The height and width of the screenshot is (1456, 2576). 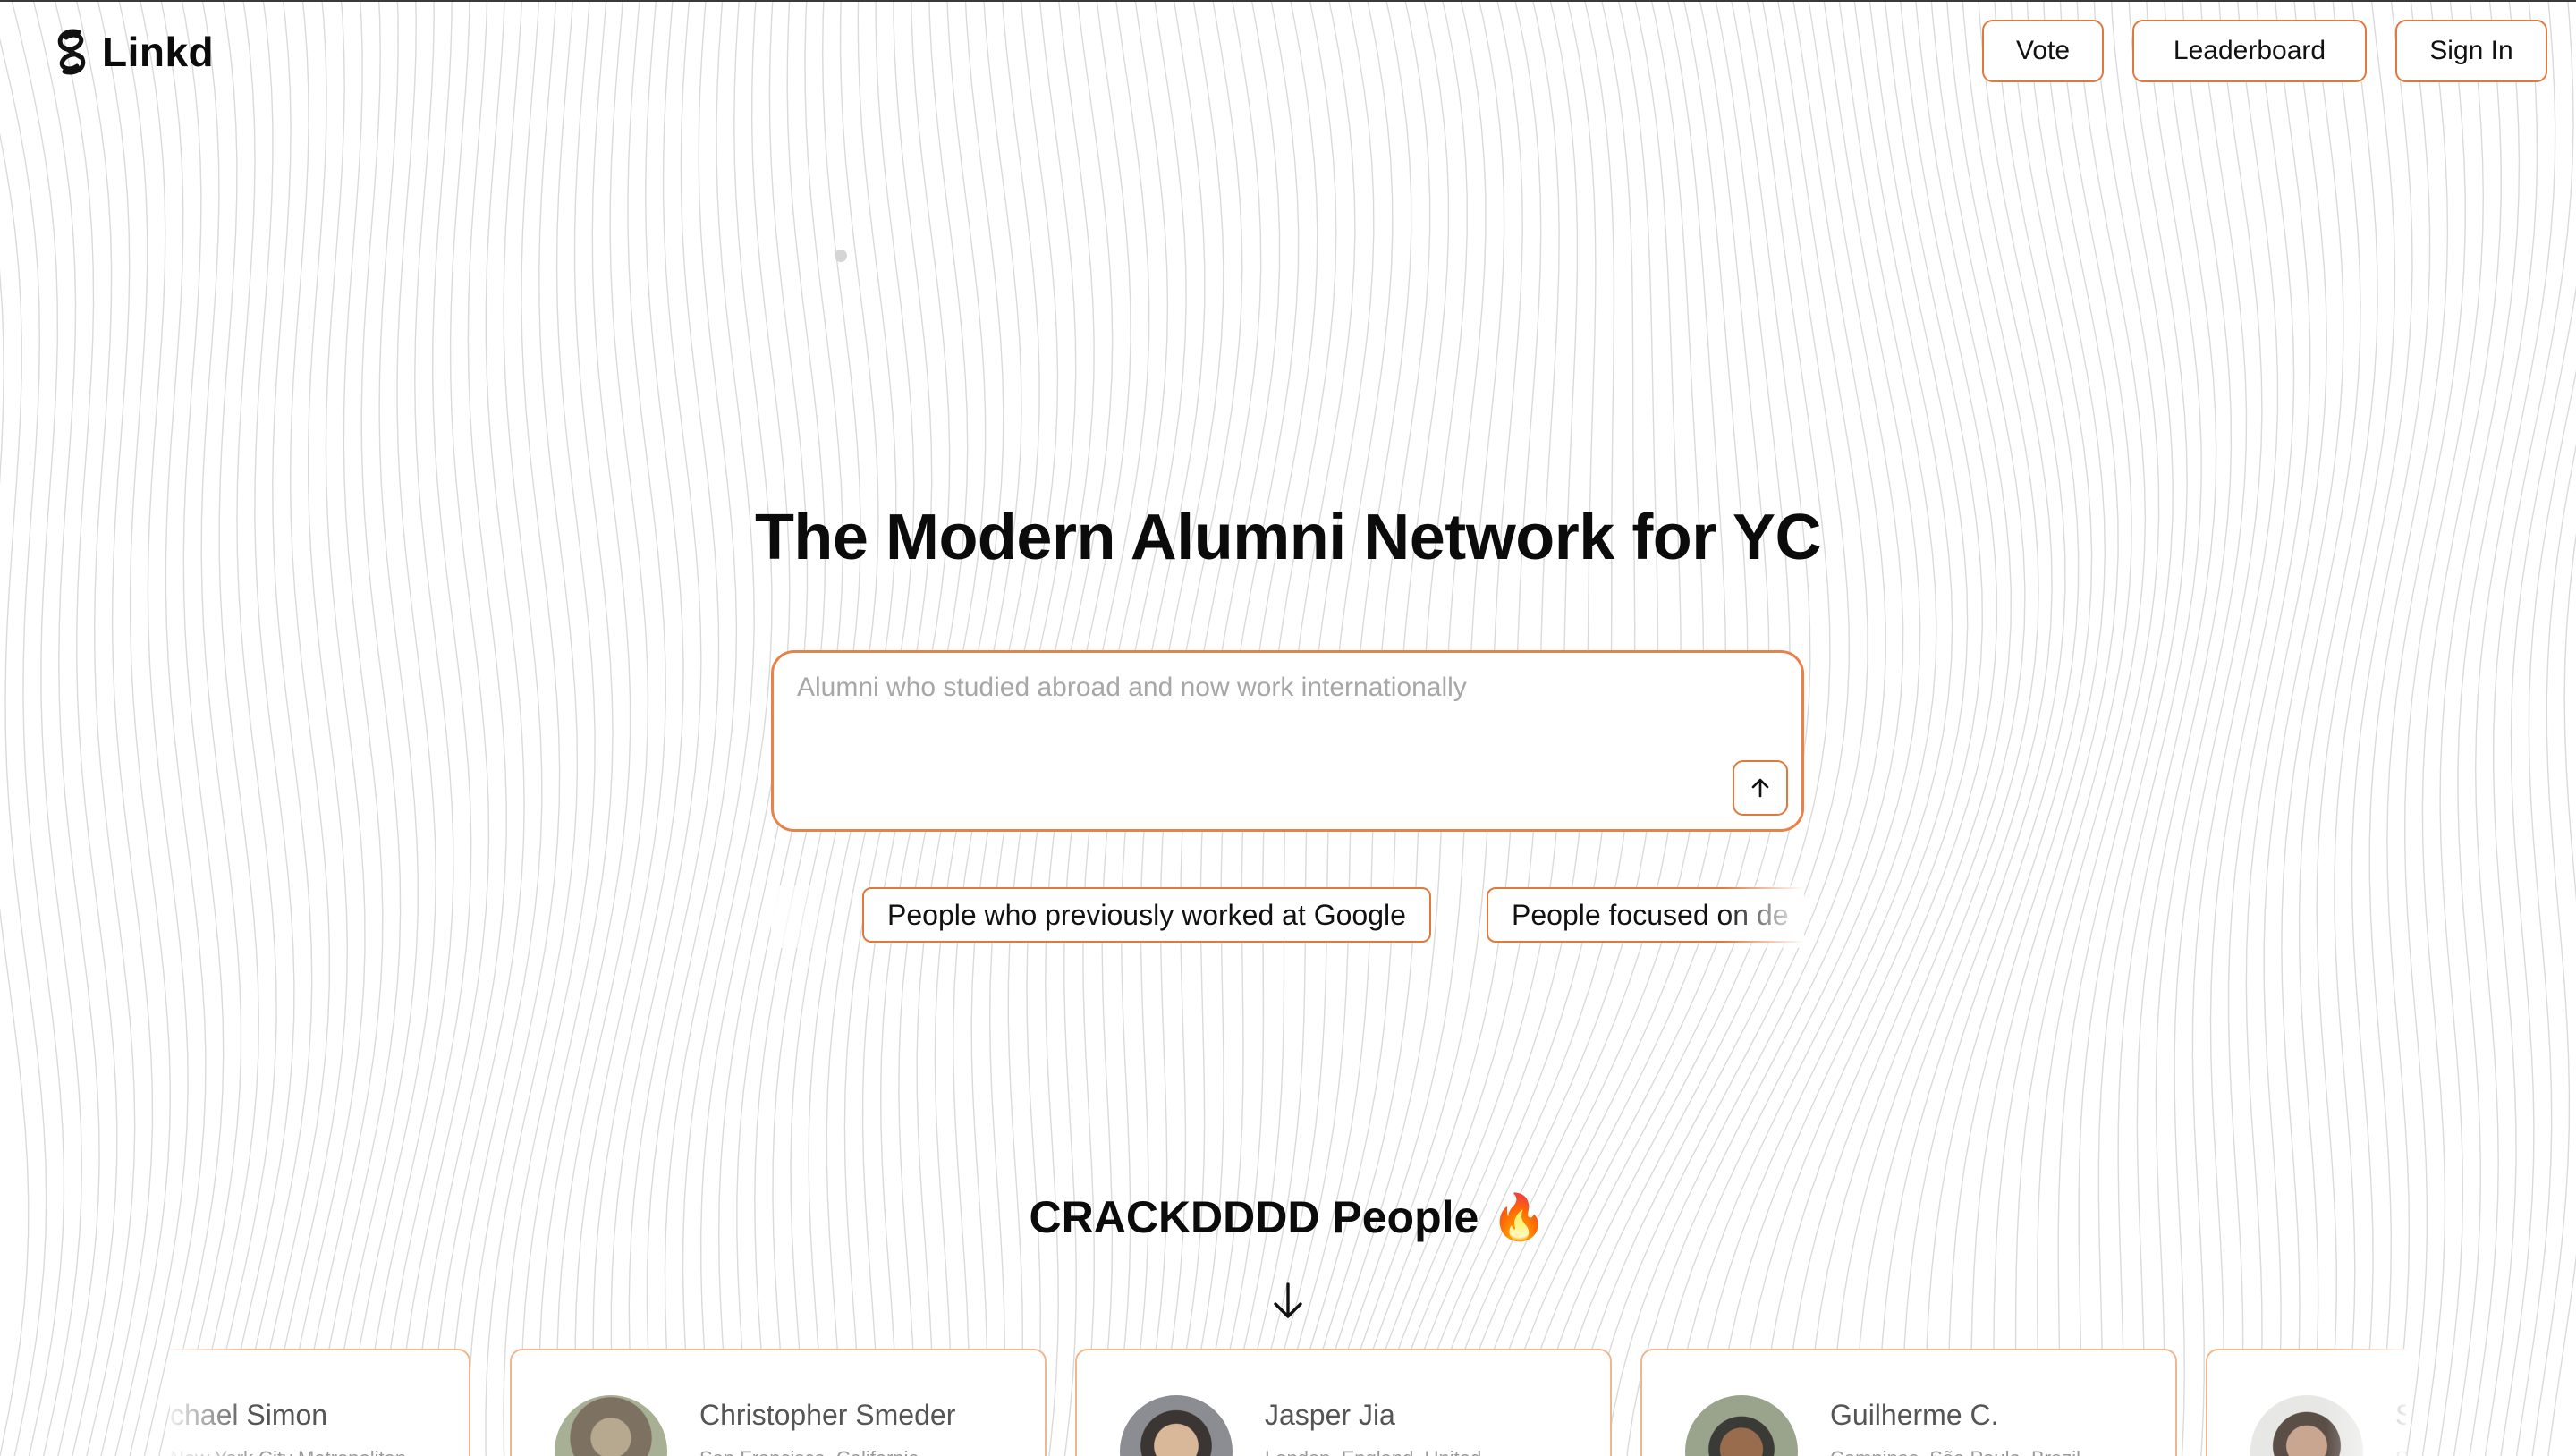 I want to click on arrow-up-icon, so click(x=1760, y=788).